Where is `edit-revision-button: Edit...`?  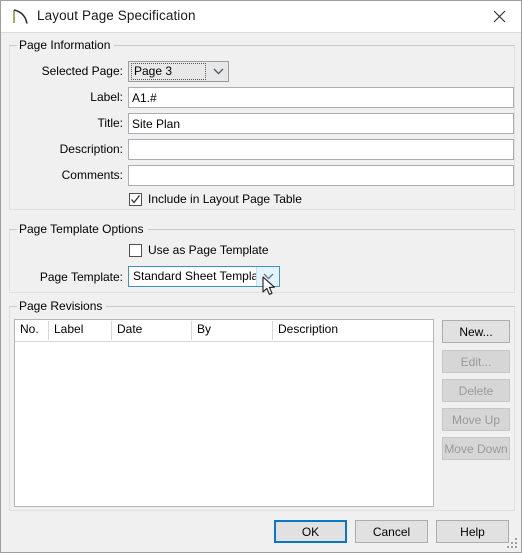 edit-revision-button: Edit... is located at coordinates (476, 361).